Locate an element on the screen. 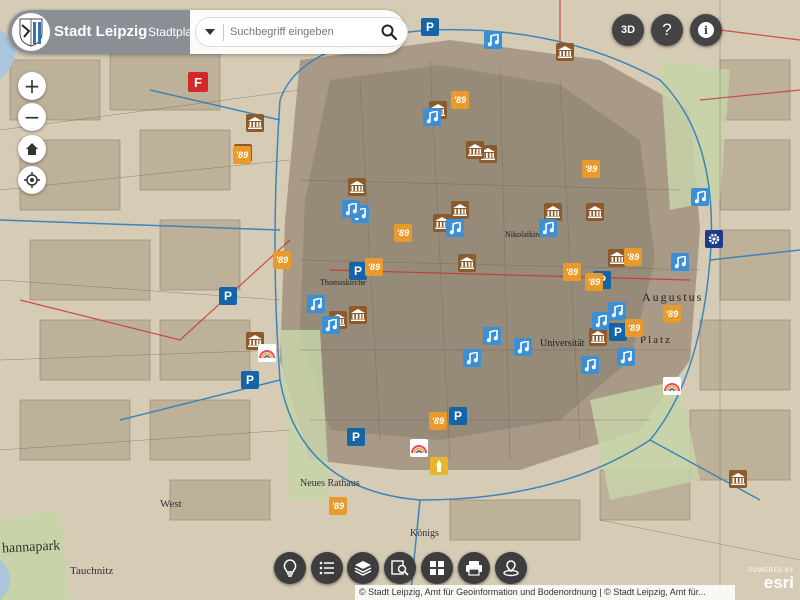 Image resolution: width=800 pixels, height=600 pixels. search-icon is located at coordinates (389, 32).